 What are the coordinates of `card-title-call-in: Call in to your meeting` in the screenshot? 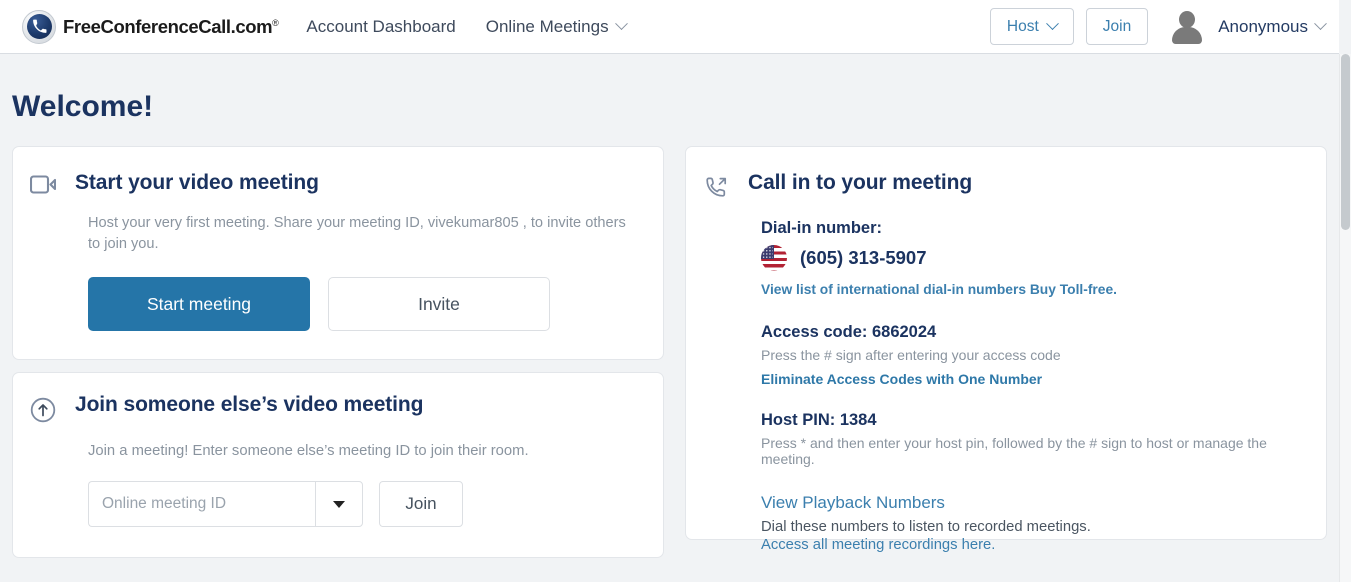 It's located at (860, 182).